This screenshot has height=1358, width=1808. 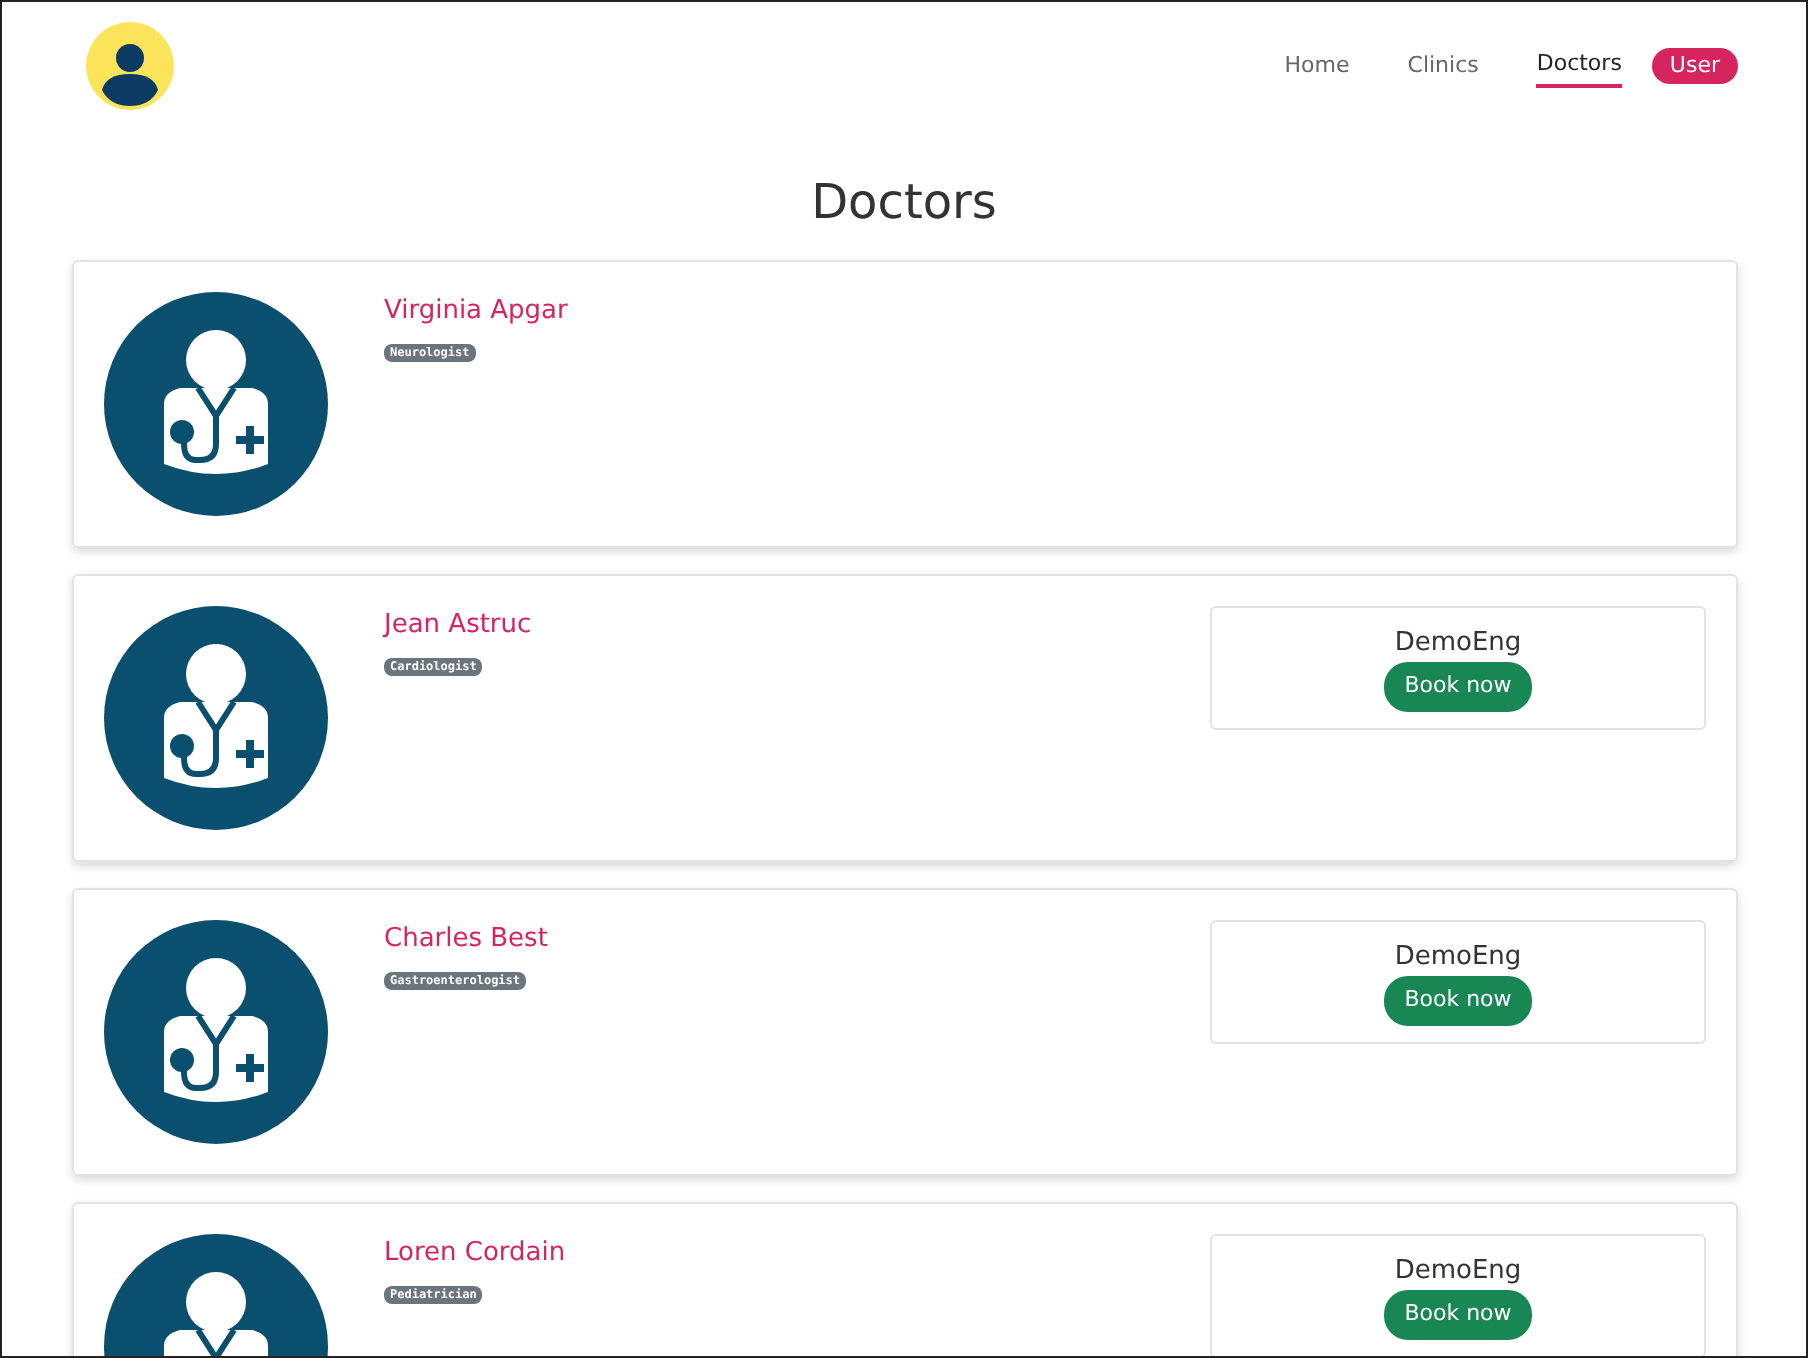 What do you see at coordinates (1443, 66) in the screenshot?
I see `nav-link: Clinics` at bounding box center [1443, 66].